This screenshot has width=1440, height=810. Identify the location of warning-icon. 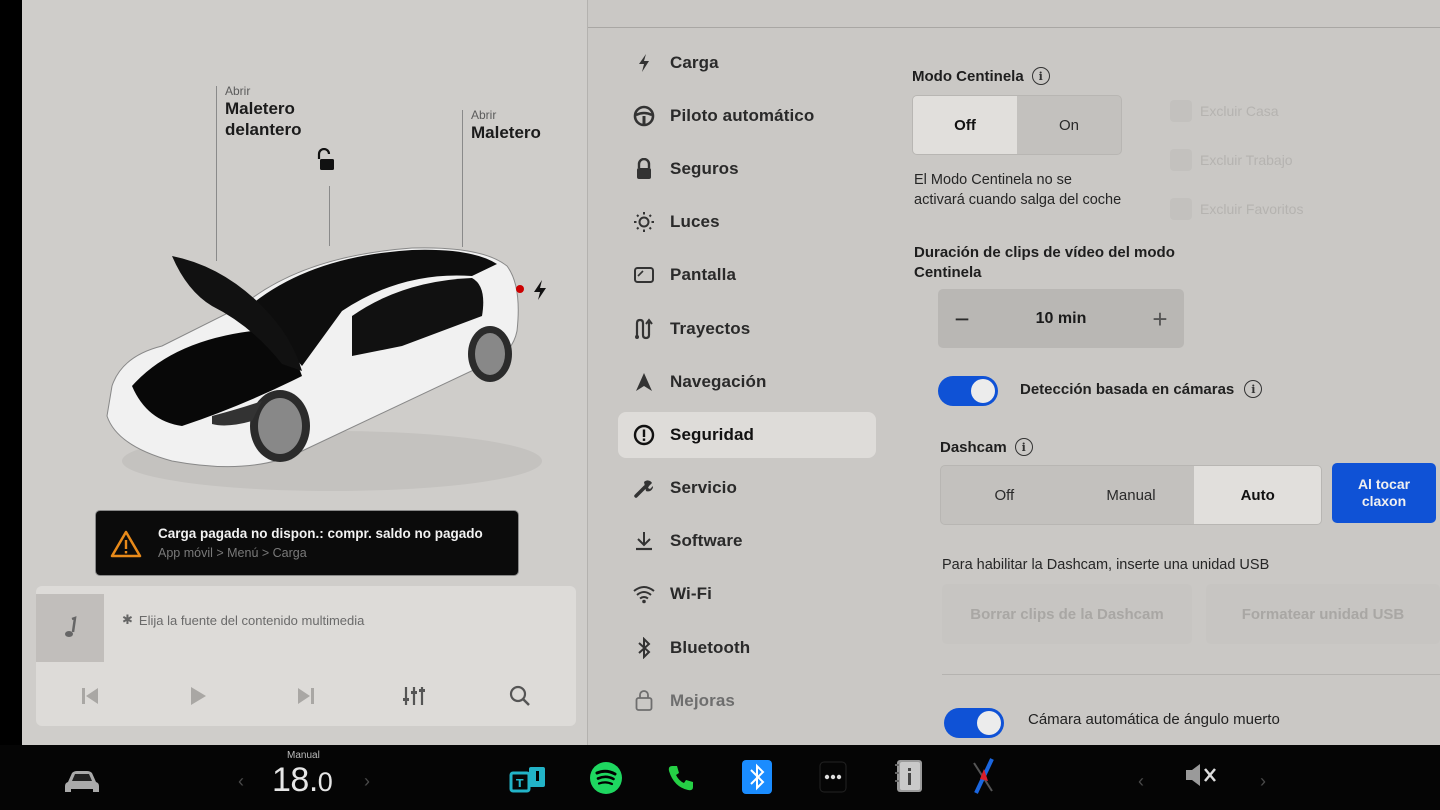
(126, 544).